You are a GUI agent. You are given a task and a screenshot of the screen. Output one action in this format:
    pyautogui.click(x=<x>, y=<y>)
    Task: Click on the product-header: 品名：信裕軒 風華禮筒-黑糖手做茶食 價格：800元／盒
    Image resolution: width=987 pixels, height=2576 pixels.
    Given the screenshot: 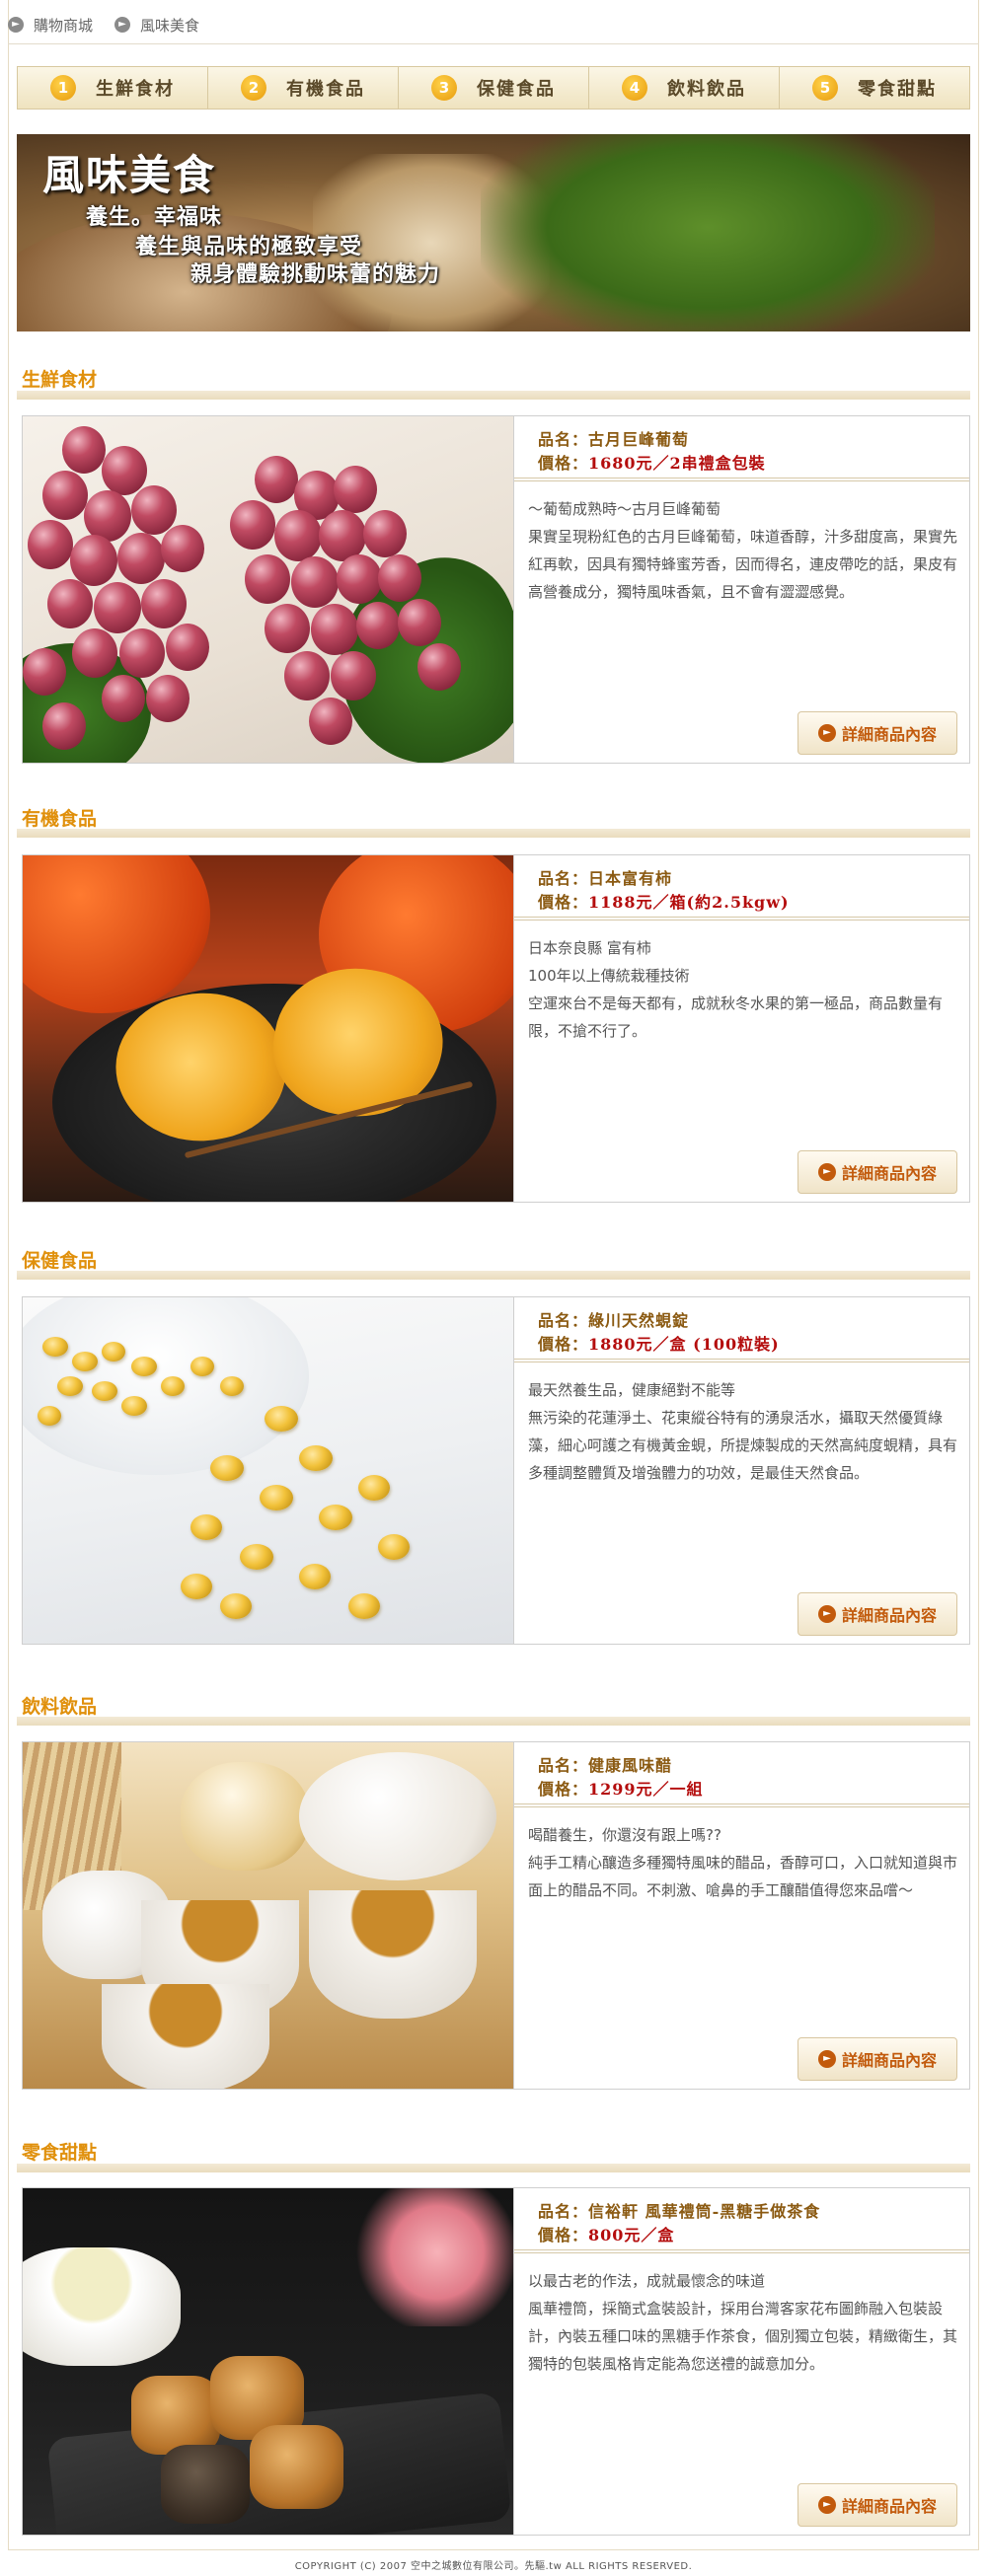 What is the action you would take?
    pyautogui.click(x=741, y=2220)
    